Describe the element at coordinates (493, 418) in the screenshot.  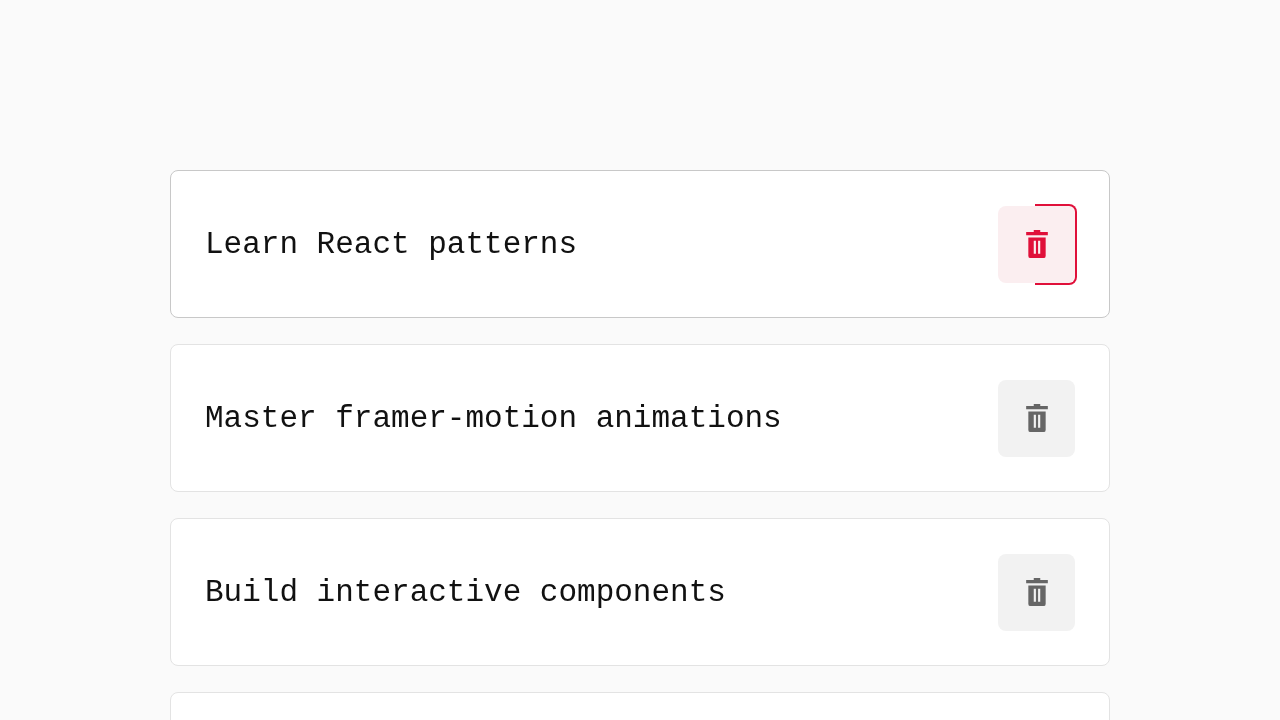
I see `task-title: Master framer-motion animations` at that location.